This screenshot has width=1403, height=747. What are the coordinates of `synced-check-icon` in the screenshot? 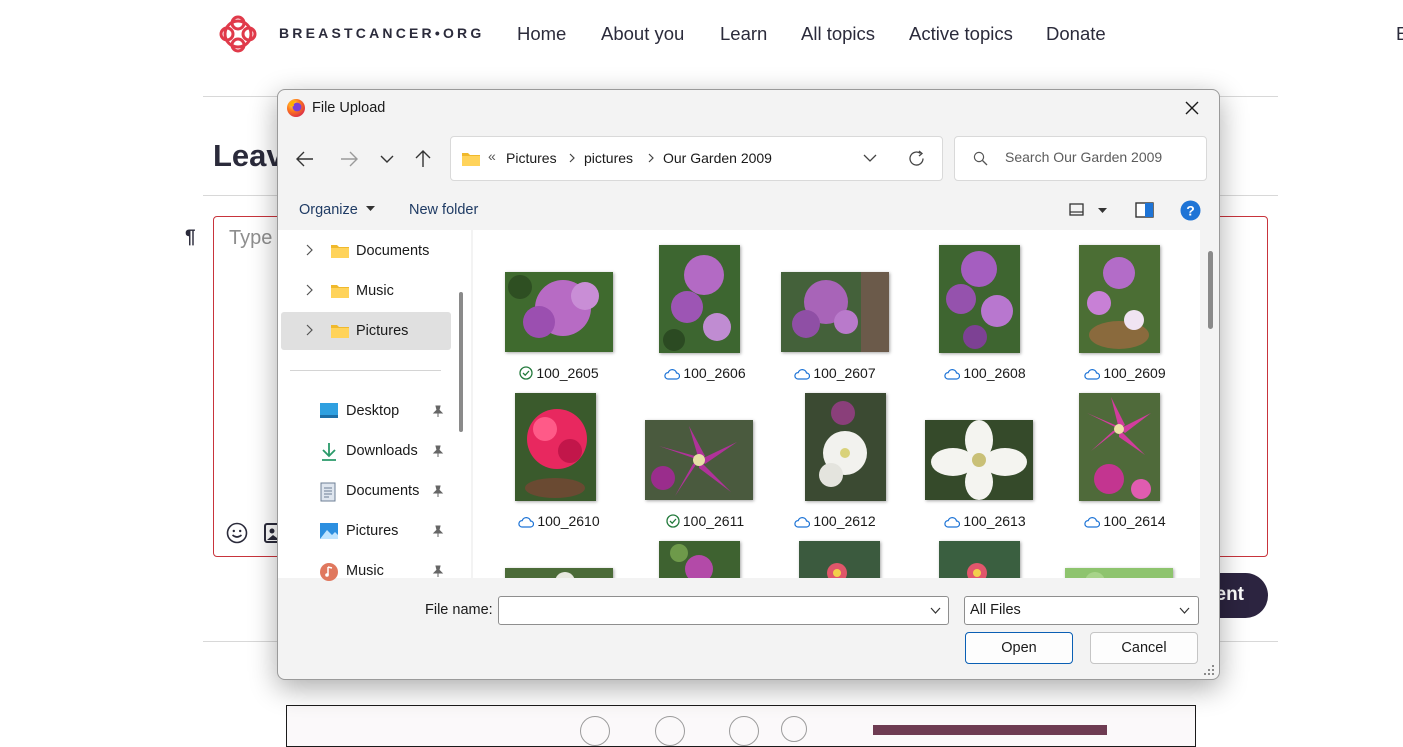 It's located at (526, 373).